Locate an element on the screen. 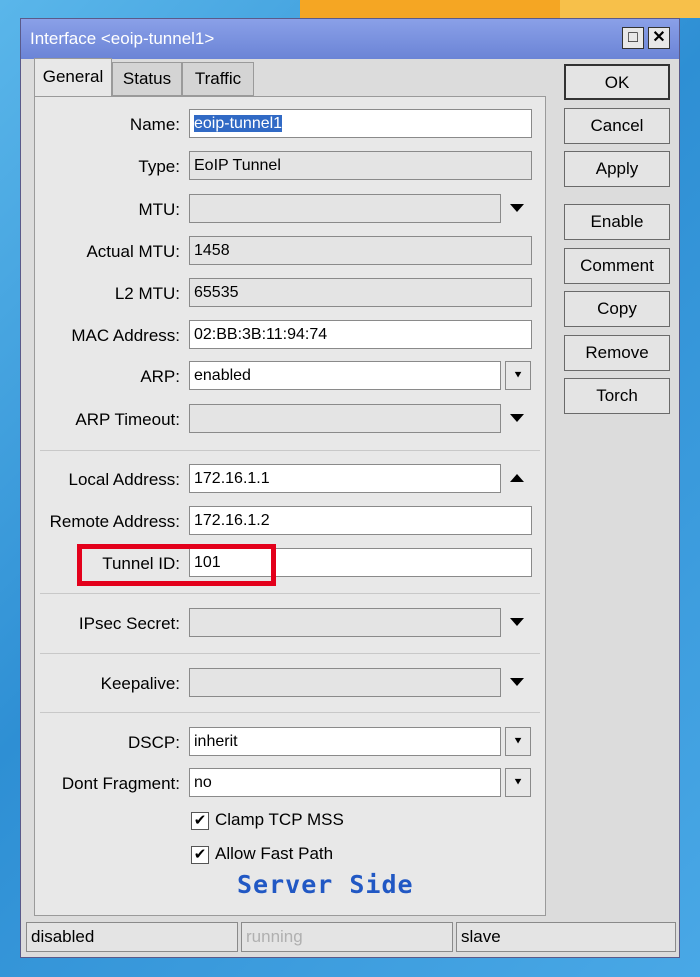 The width and height of the screenshot is (700, 977). arp-timeout-dropdown-icon is located at coordinates (517, 418).